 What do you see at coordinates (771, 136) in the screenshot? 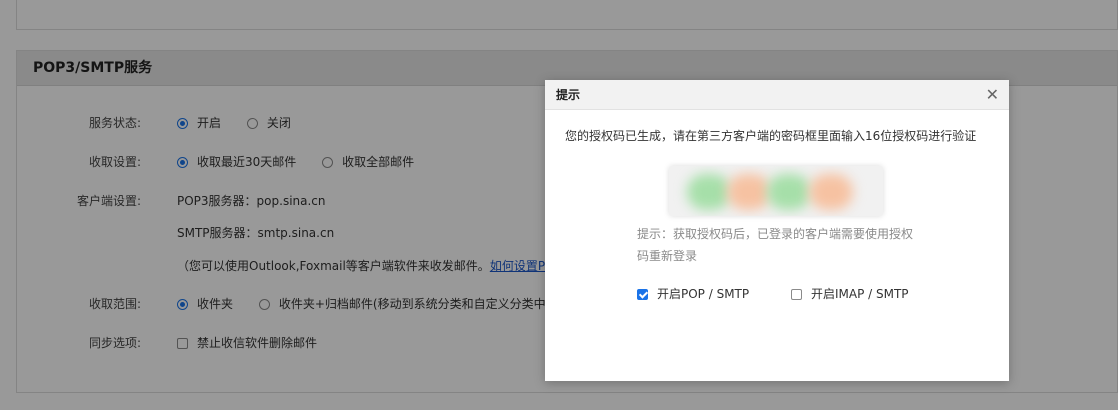
I see `dialog-message: 您的授权码已生成，请在第三方客户端的密码框里面输入16位授权码进行验证` at bounding box center [771, 136].